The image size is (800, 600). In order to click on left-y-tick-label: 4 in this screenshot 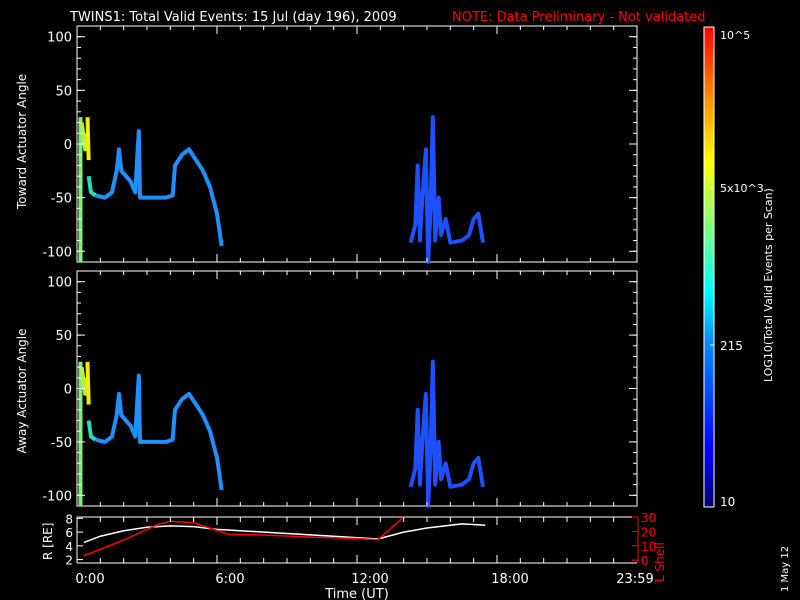, I will do `click(69, 547)`.